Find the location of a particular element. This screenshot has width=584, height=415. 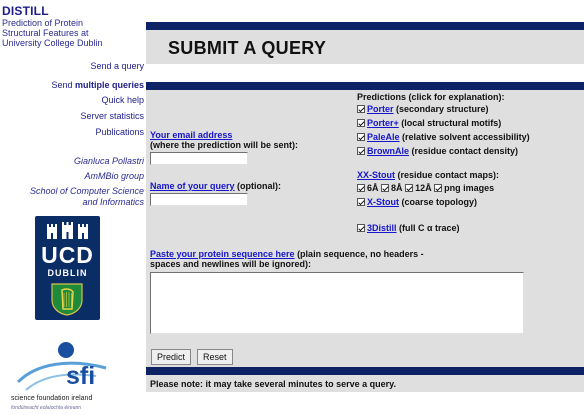

ucd-logo-subtext: DUBLIN is located at coordinates (67, 273).